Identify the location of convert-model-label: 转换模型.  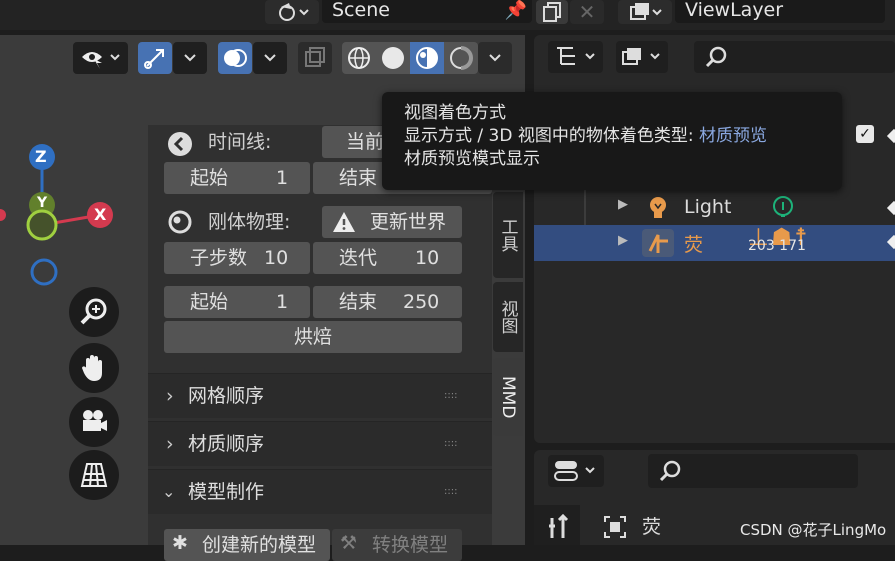
(410, 545).